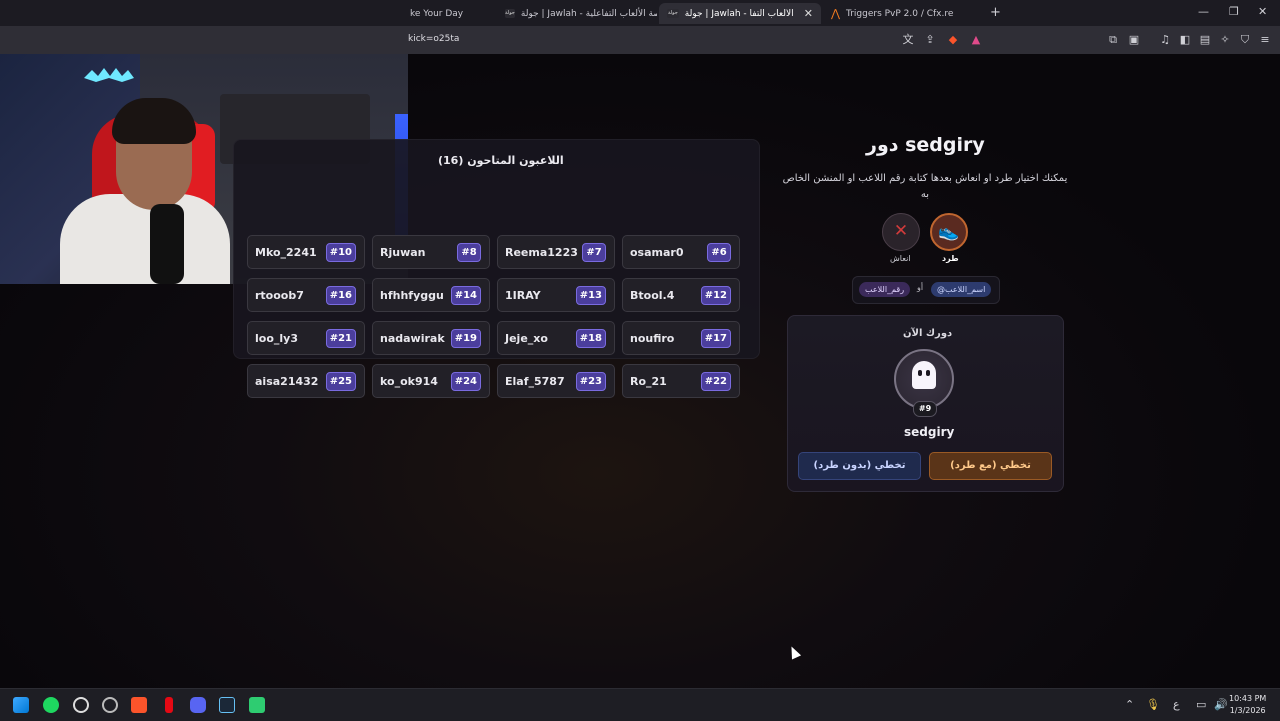 The height and width of the screenshot is (721, 1280). I want to click on player-chip: 1IRAY #13, so click(556, 295).